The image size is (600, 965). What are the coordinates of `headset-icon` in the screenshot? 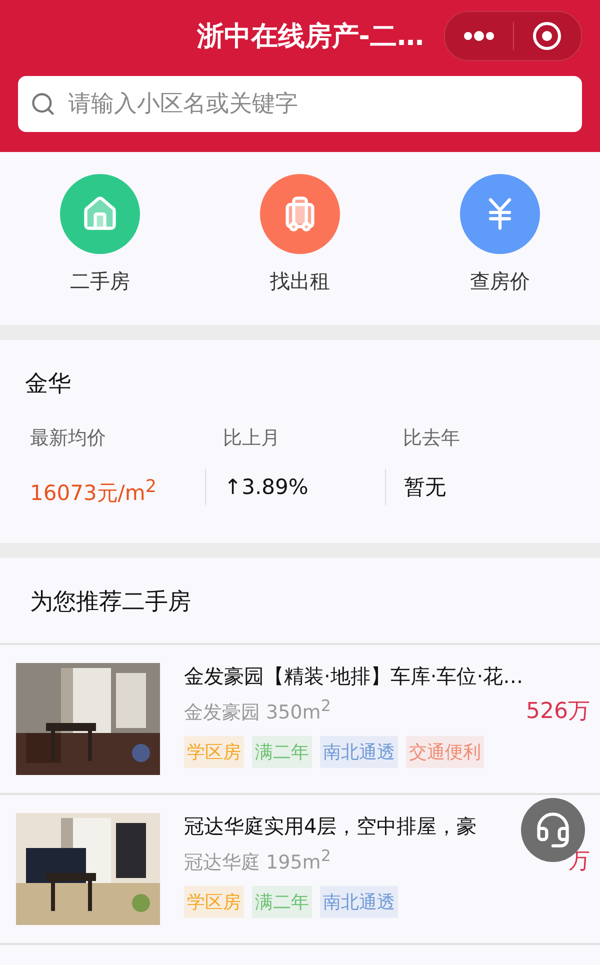 It's located at (553, 830).